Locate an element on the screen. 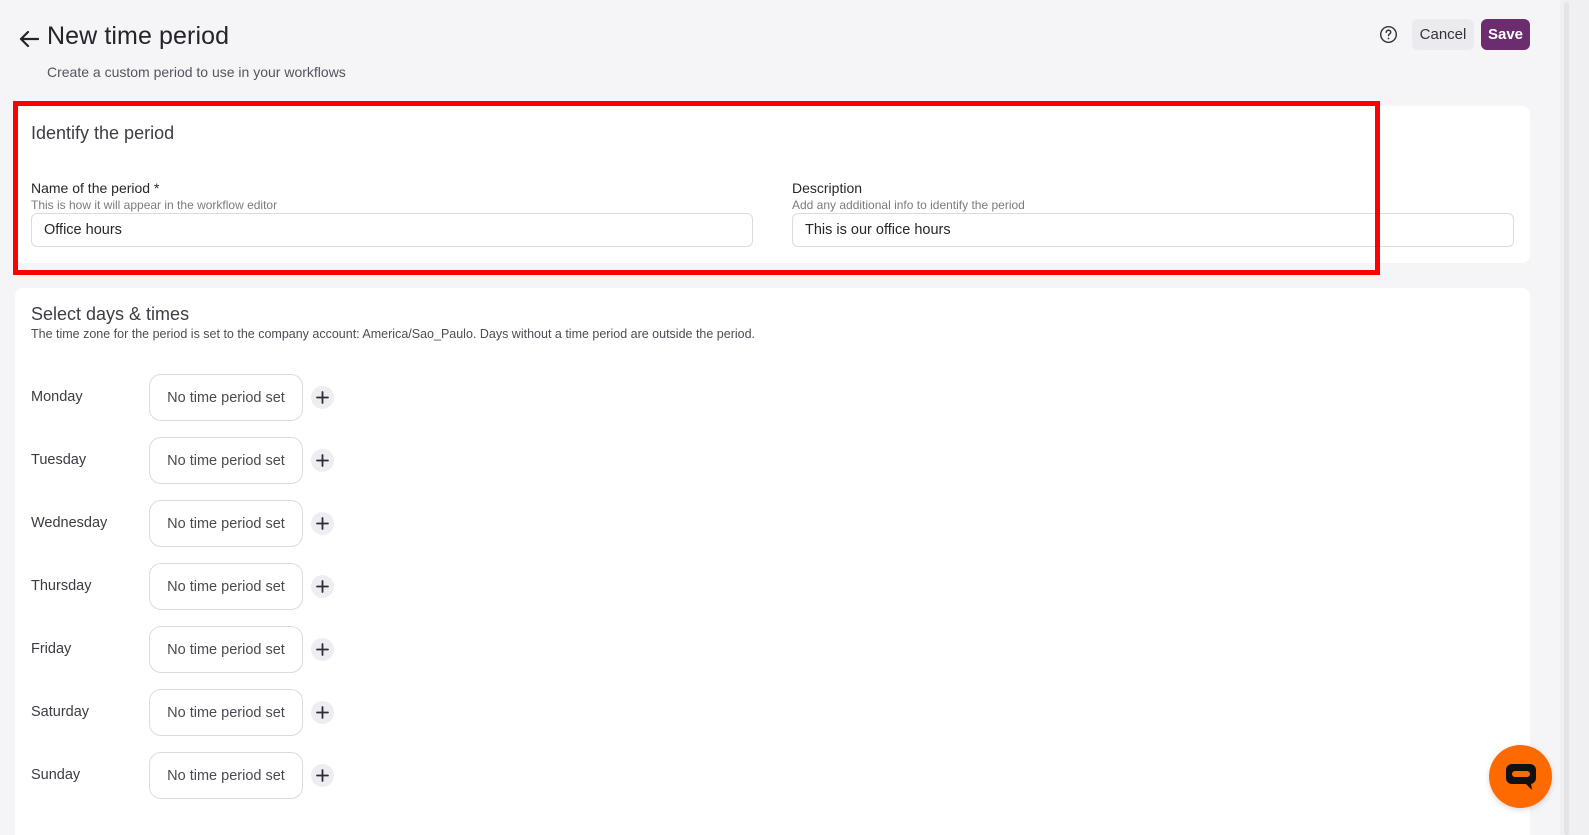  day-label: Tuesday is located at coordinates (59, 460).